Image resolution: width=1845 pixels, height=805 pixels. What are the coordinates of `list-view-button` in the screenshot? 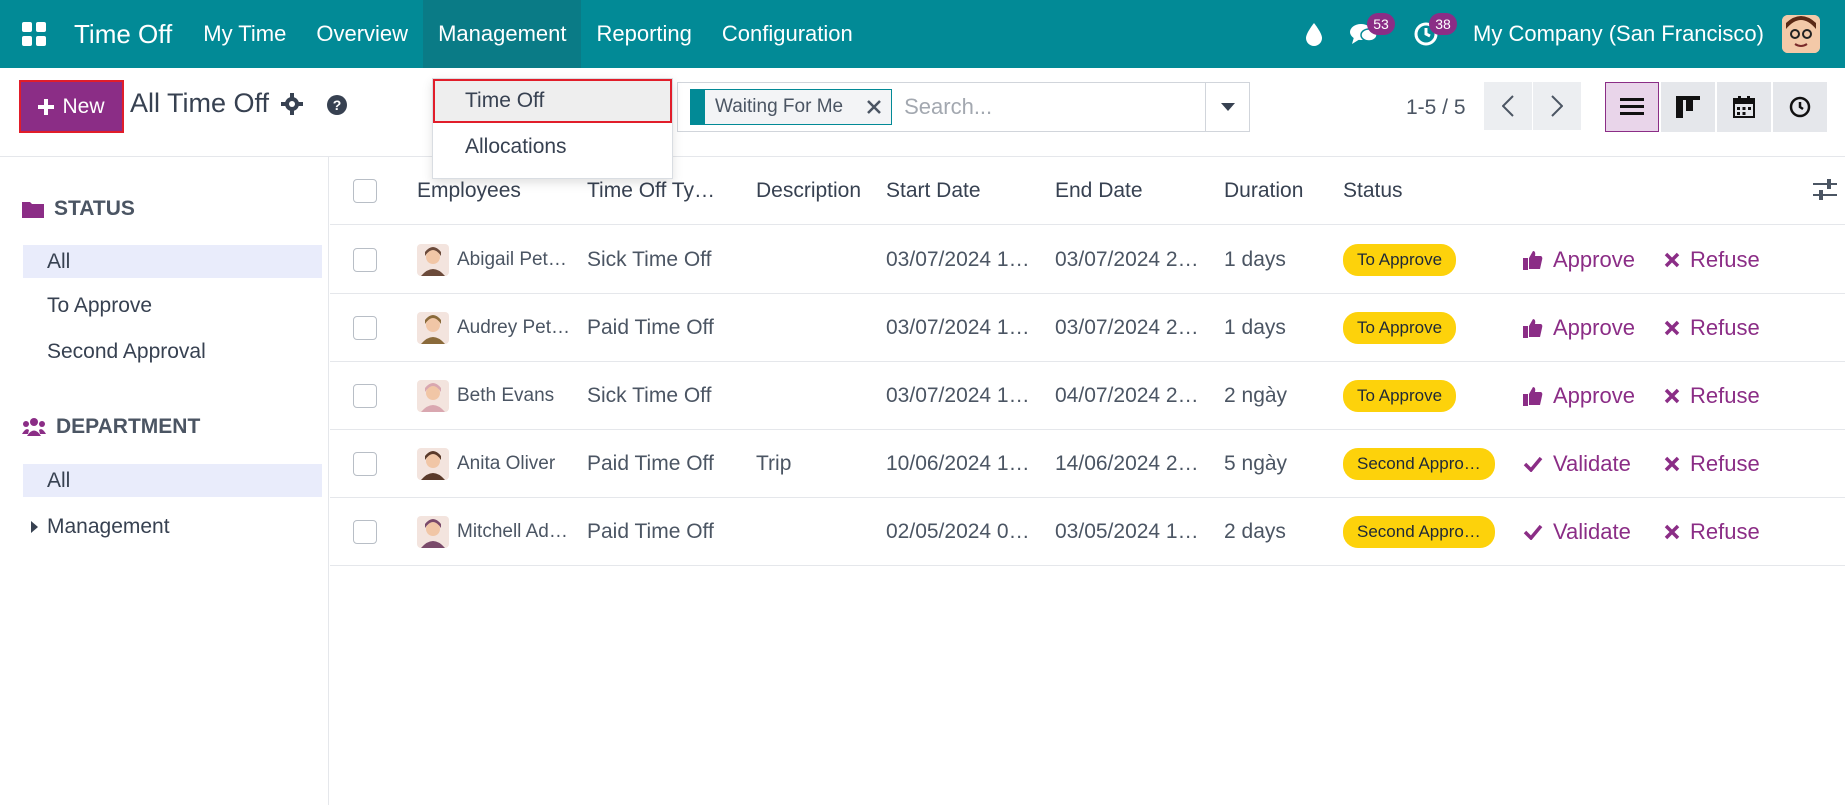 It's located at (1632, 107).